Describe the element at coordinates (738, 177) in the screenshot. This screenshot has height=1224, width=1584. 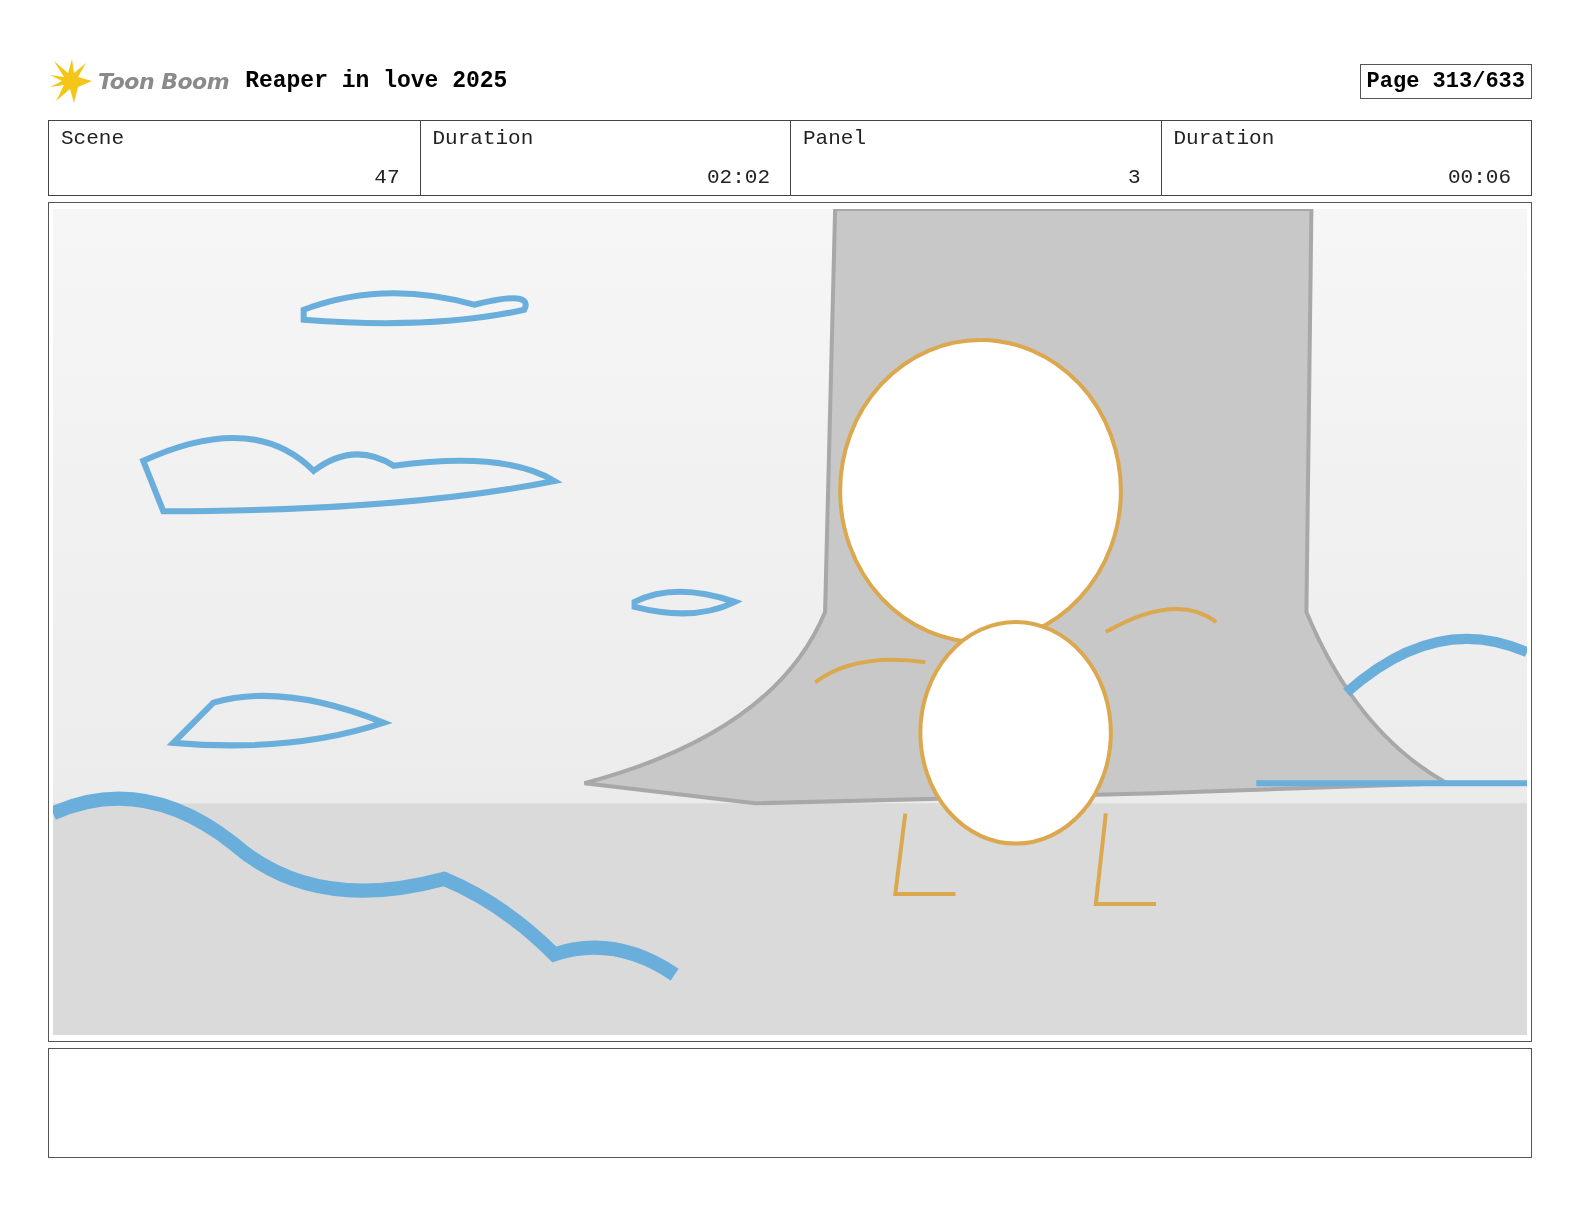
I see `field-value: 02:02` at that location.